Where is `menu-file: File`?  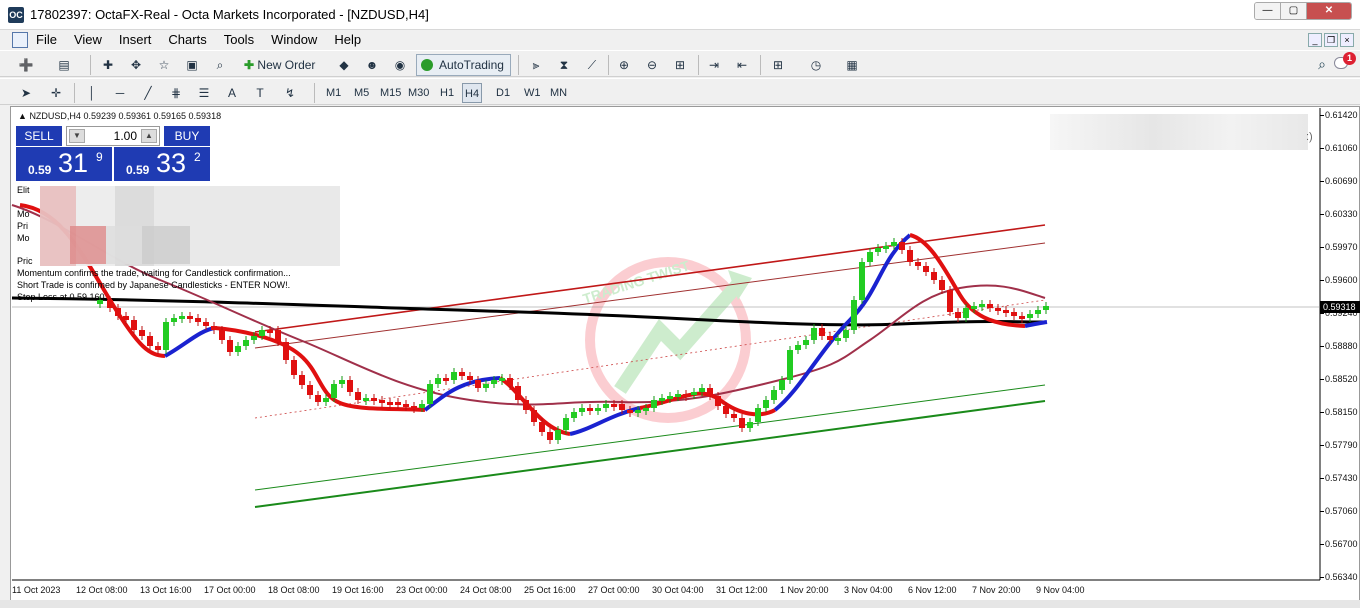 menu-file: File is located at coordinates (51, 39).